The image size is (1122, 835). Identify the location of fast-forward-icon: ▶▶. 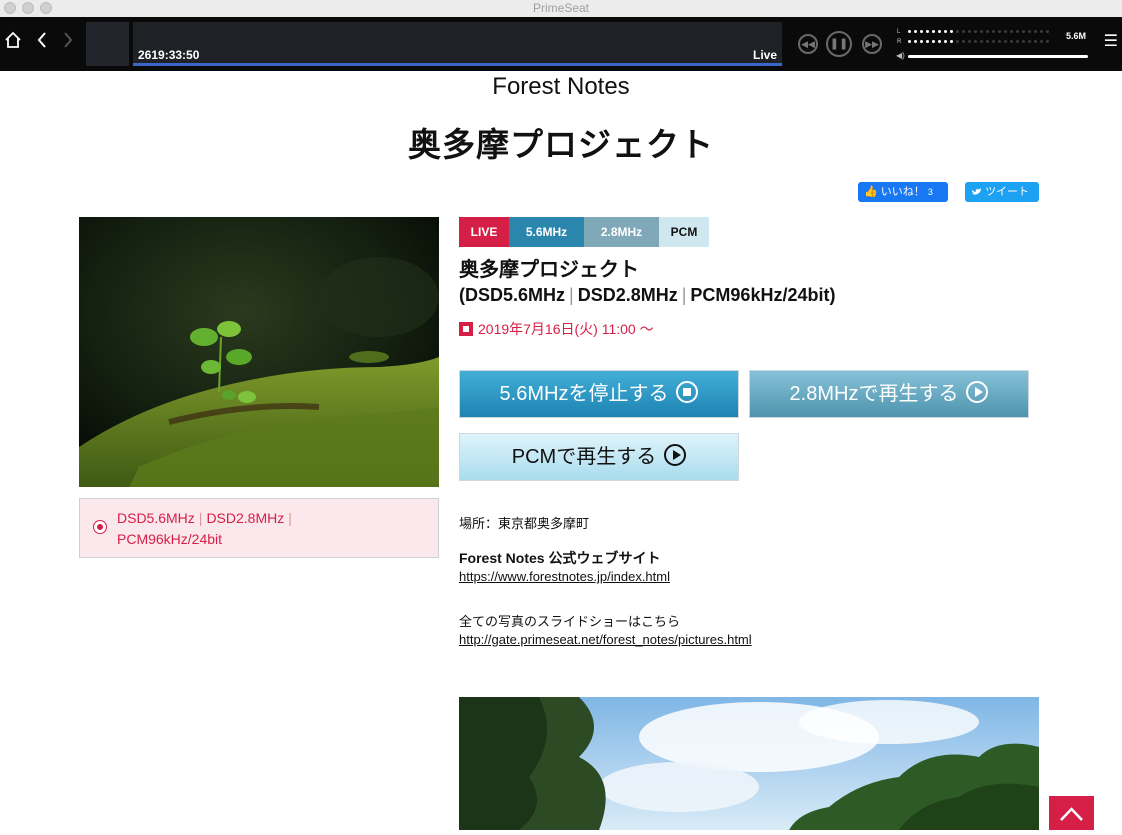
(872, 44).